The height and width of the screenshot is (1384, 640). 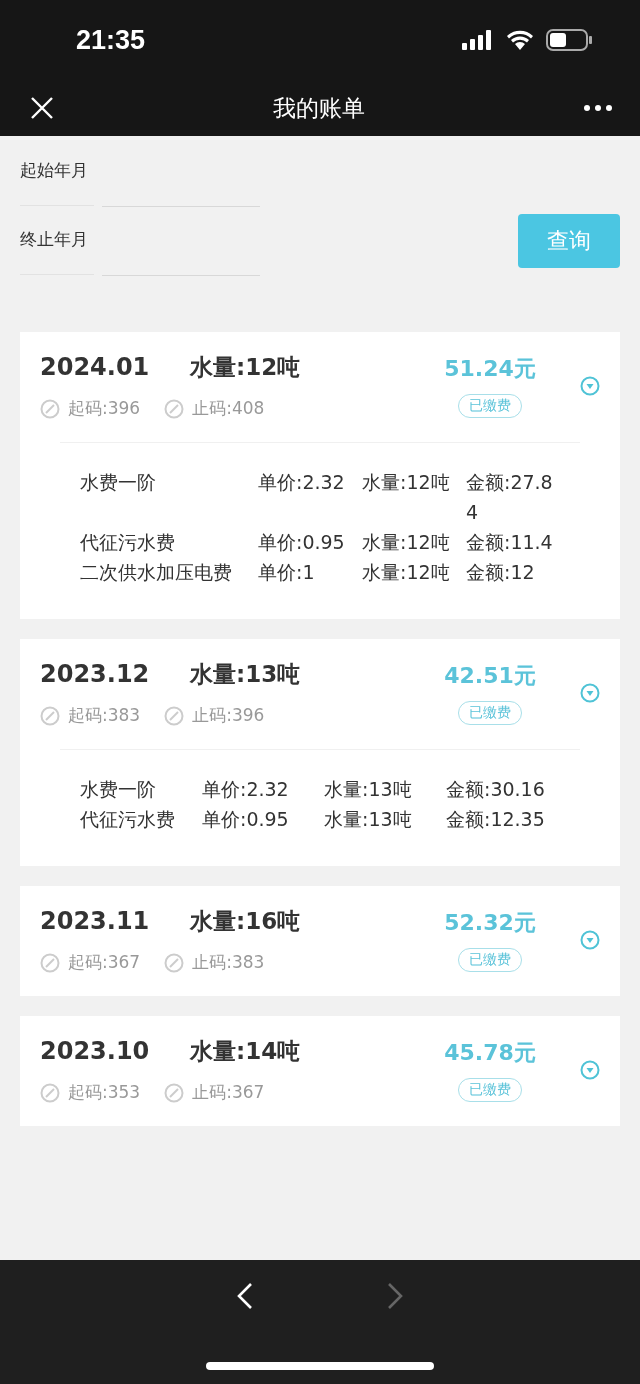 I want to click on status-time: 21:35, so click(x=111, y=40).